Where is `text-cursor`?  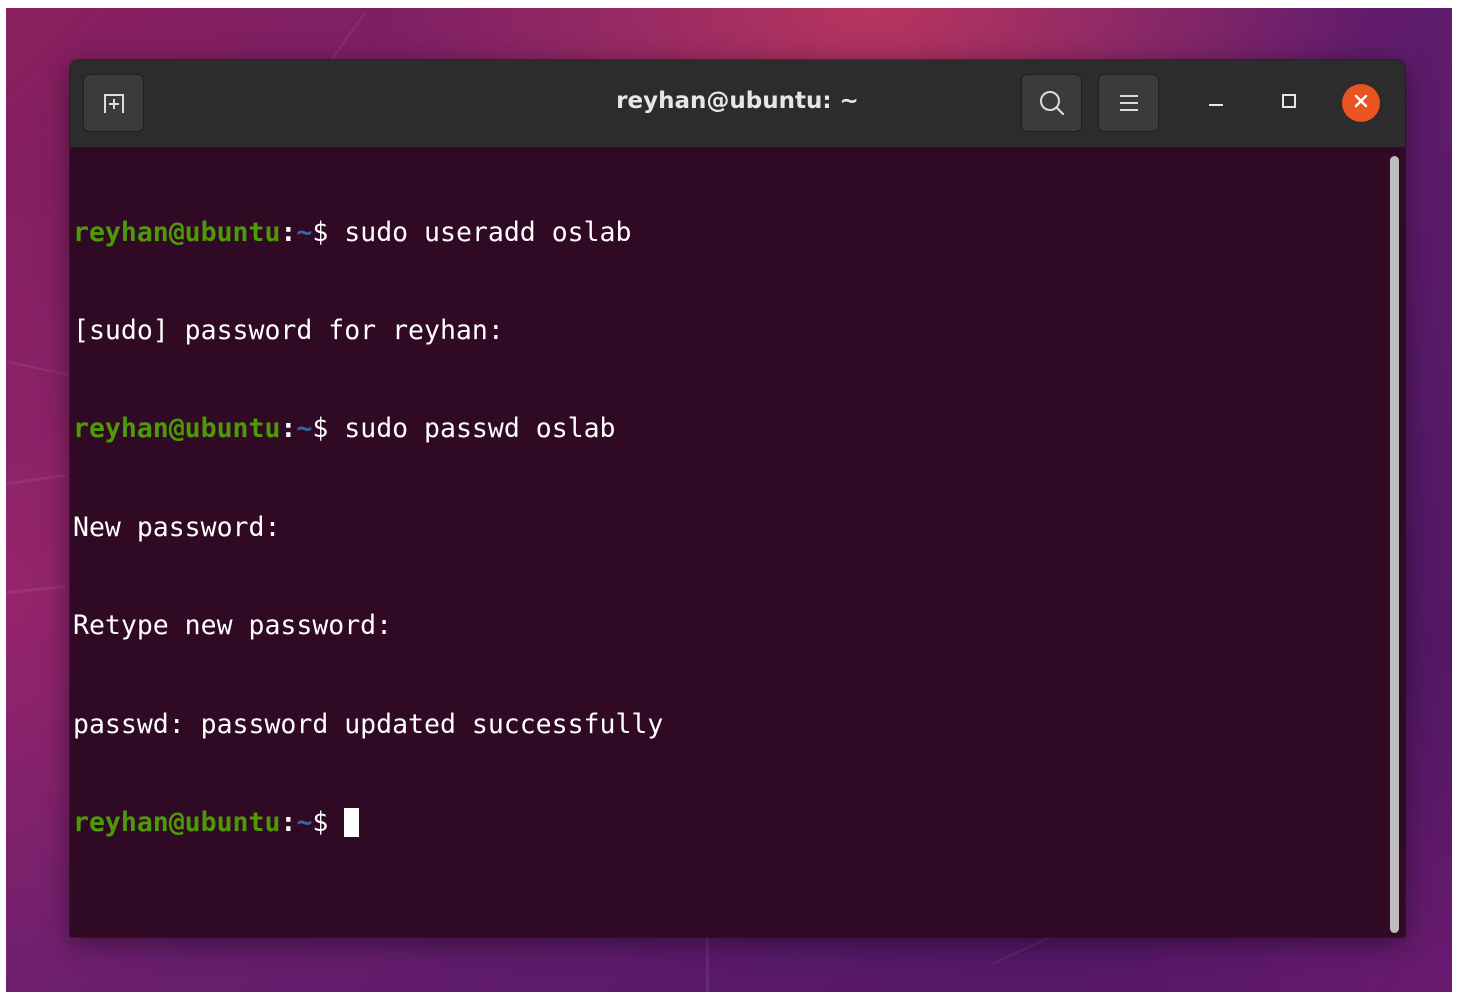 text-cursor is located at coordinates (352, 822).